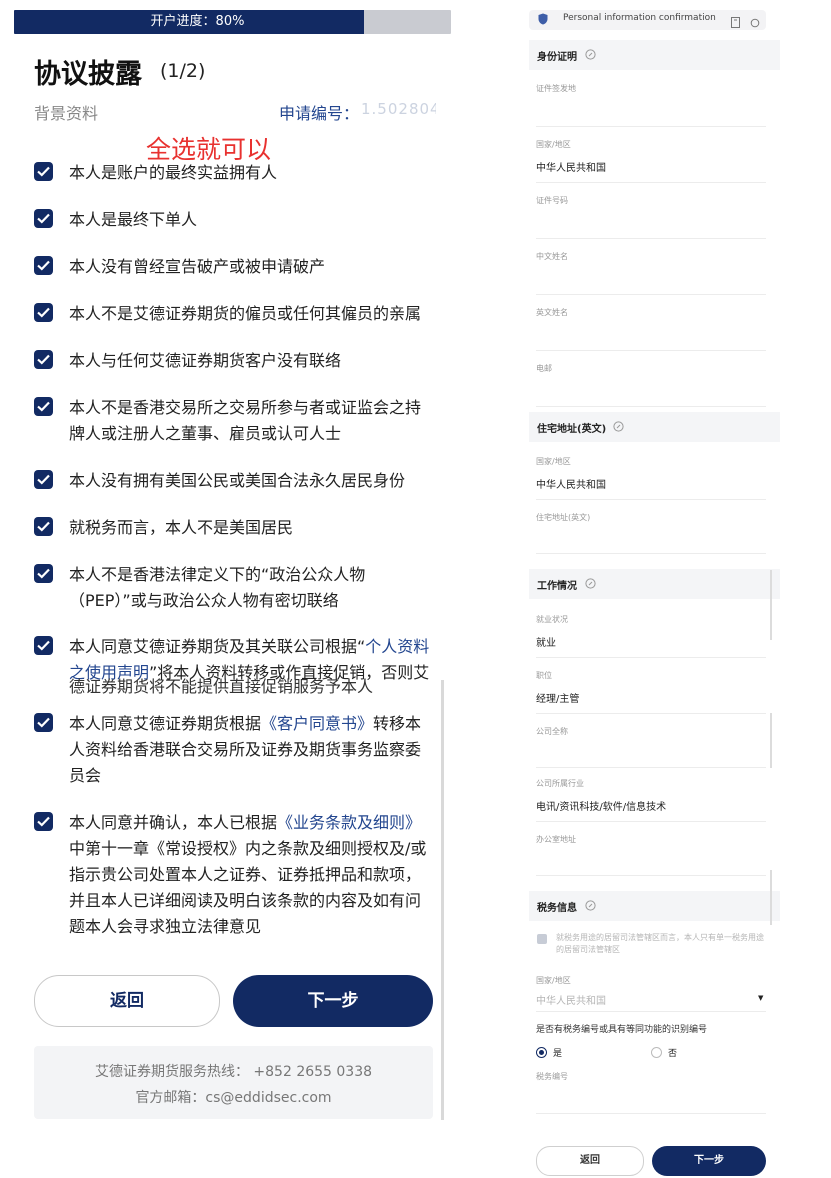 This screenshot has height=1178, width=831. Describe the element at coordinates (673, 1054) in the screenshot. I see `radio-no-label: 否` at that location.